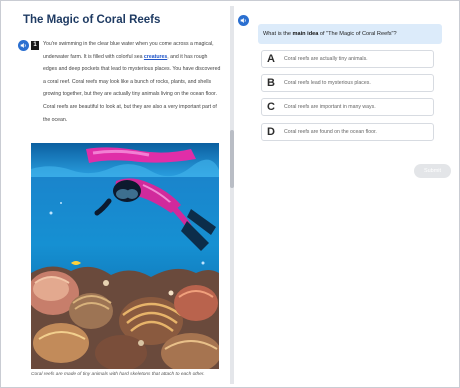  I want to click on question-audio-button, so click(243, 20).